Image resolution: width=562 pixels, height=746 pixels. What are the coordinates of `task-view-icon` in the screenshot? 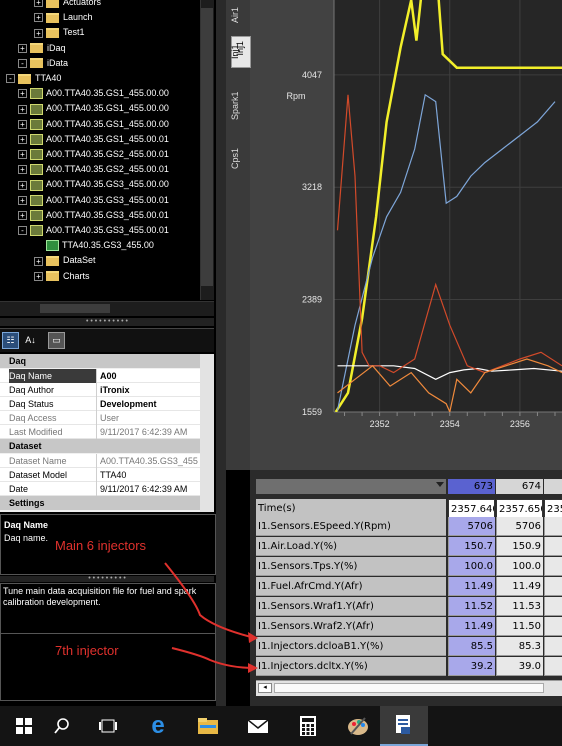 It's located at (108, 726).